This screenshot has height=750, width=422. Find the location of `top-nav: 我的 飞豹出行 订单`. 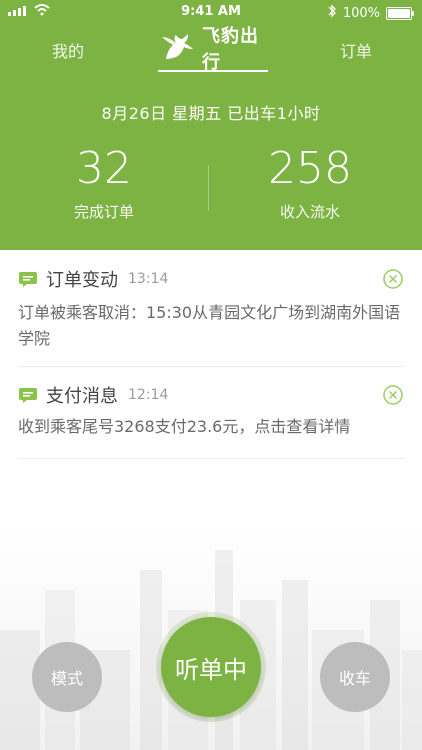

top-nav: 我的 飞豹出行 订单 is located at coordinates (211, 49).